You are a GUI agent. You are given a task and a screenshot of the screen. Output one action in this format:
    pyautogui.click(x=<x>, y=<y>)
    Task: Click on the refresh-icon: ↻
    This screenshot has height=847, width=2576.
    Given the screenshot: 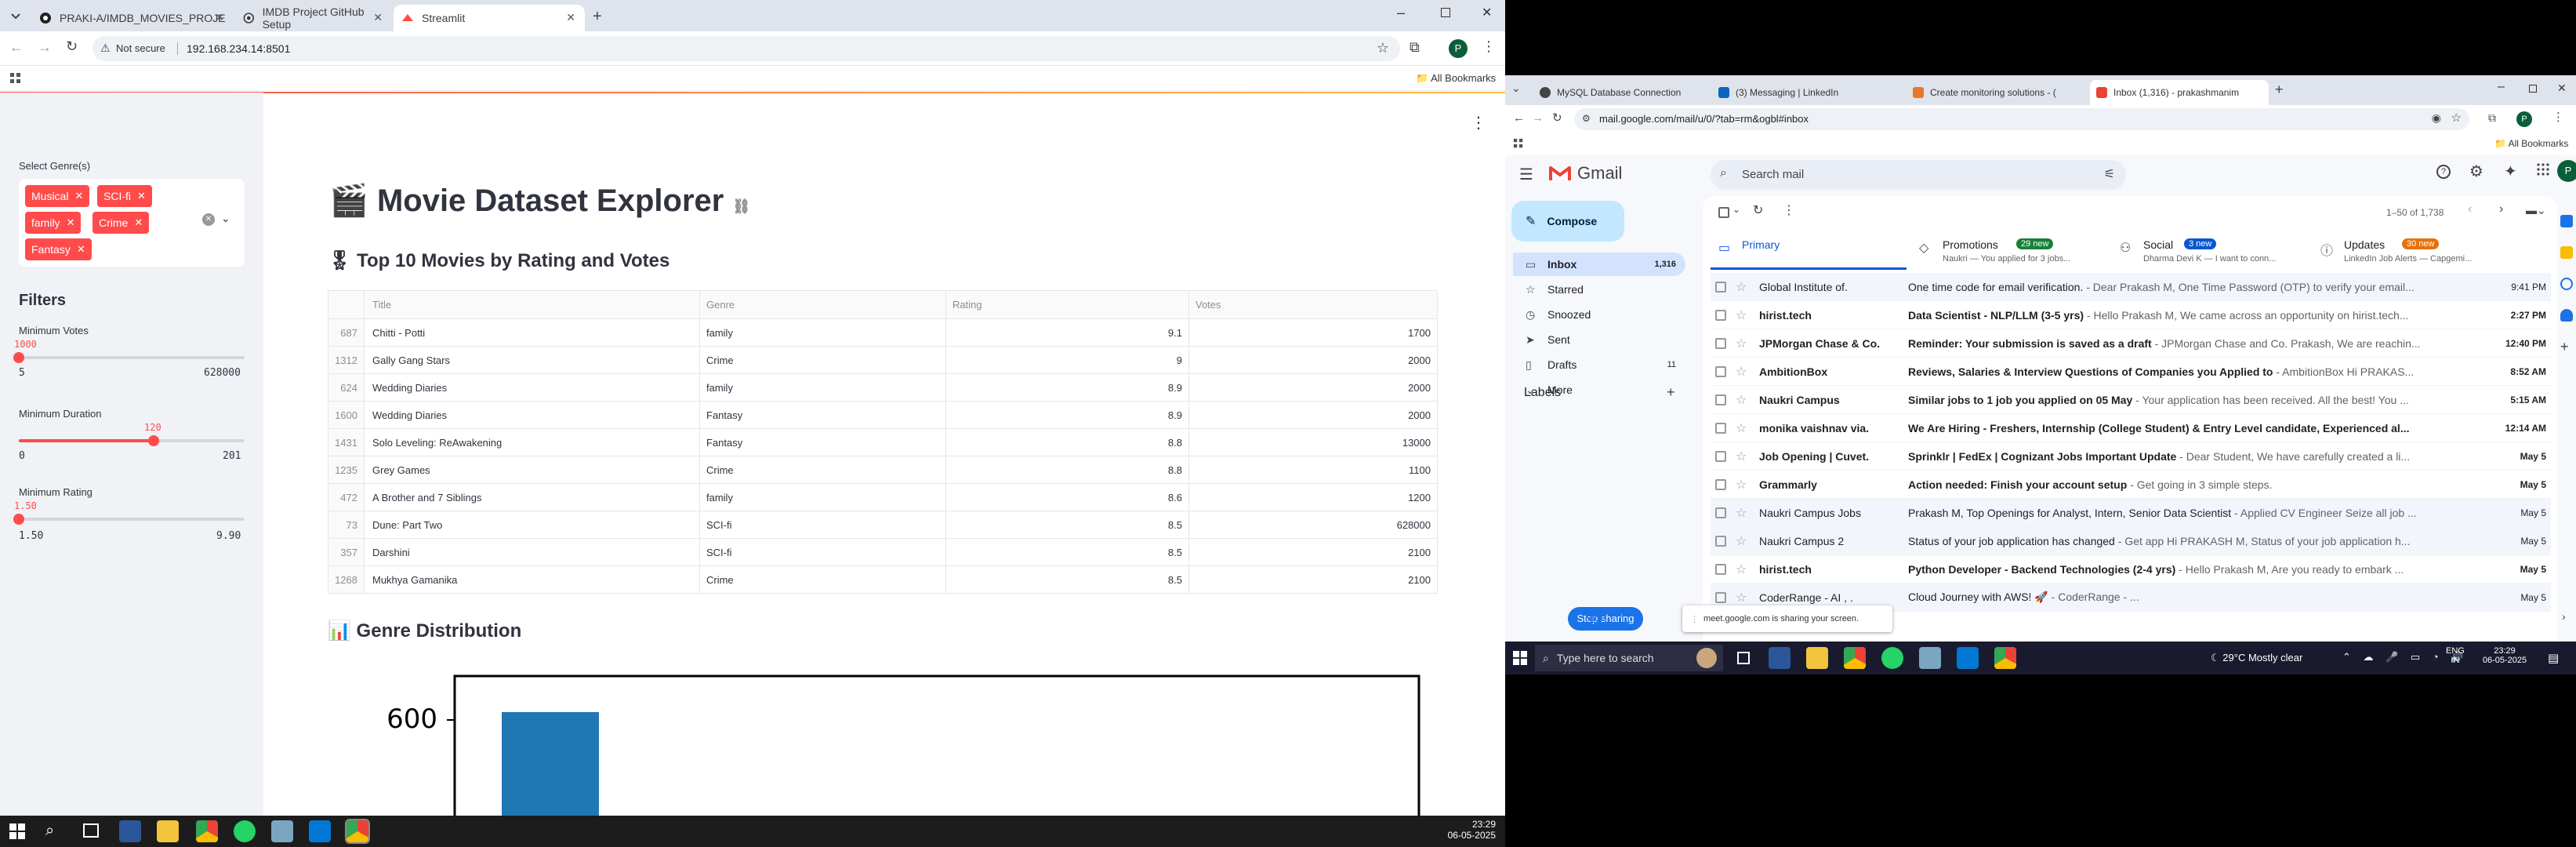 What is the action you would take?
    pyautogui.click(x=1758, y=210)
    